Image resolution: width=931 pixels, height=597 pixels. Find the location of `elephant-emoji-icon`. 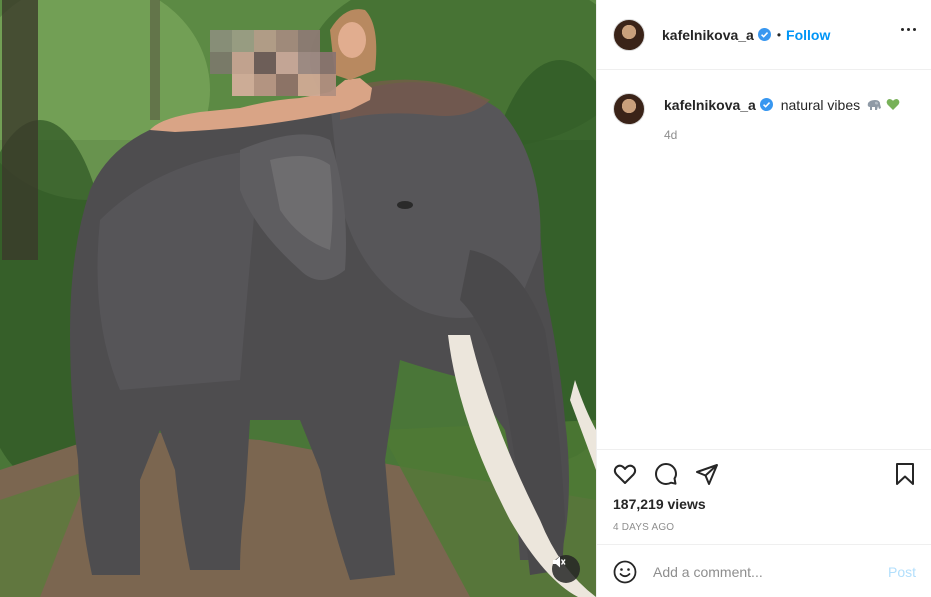

elephant-emoji-icon is located at coordinates (874, 105).